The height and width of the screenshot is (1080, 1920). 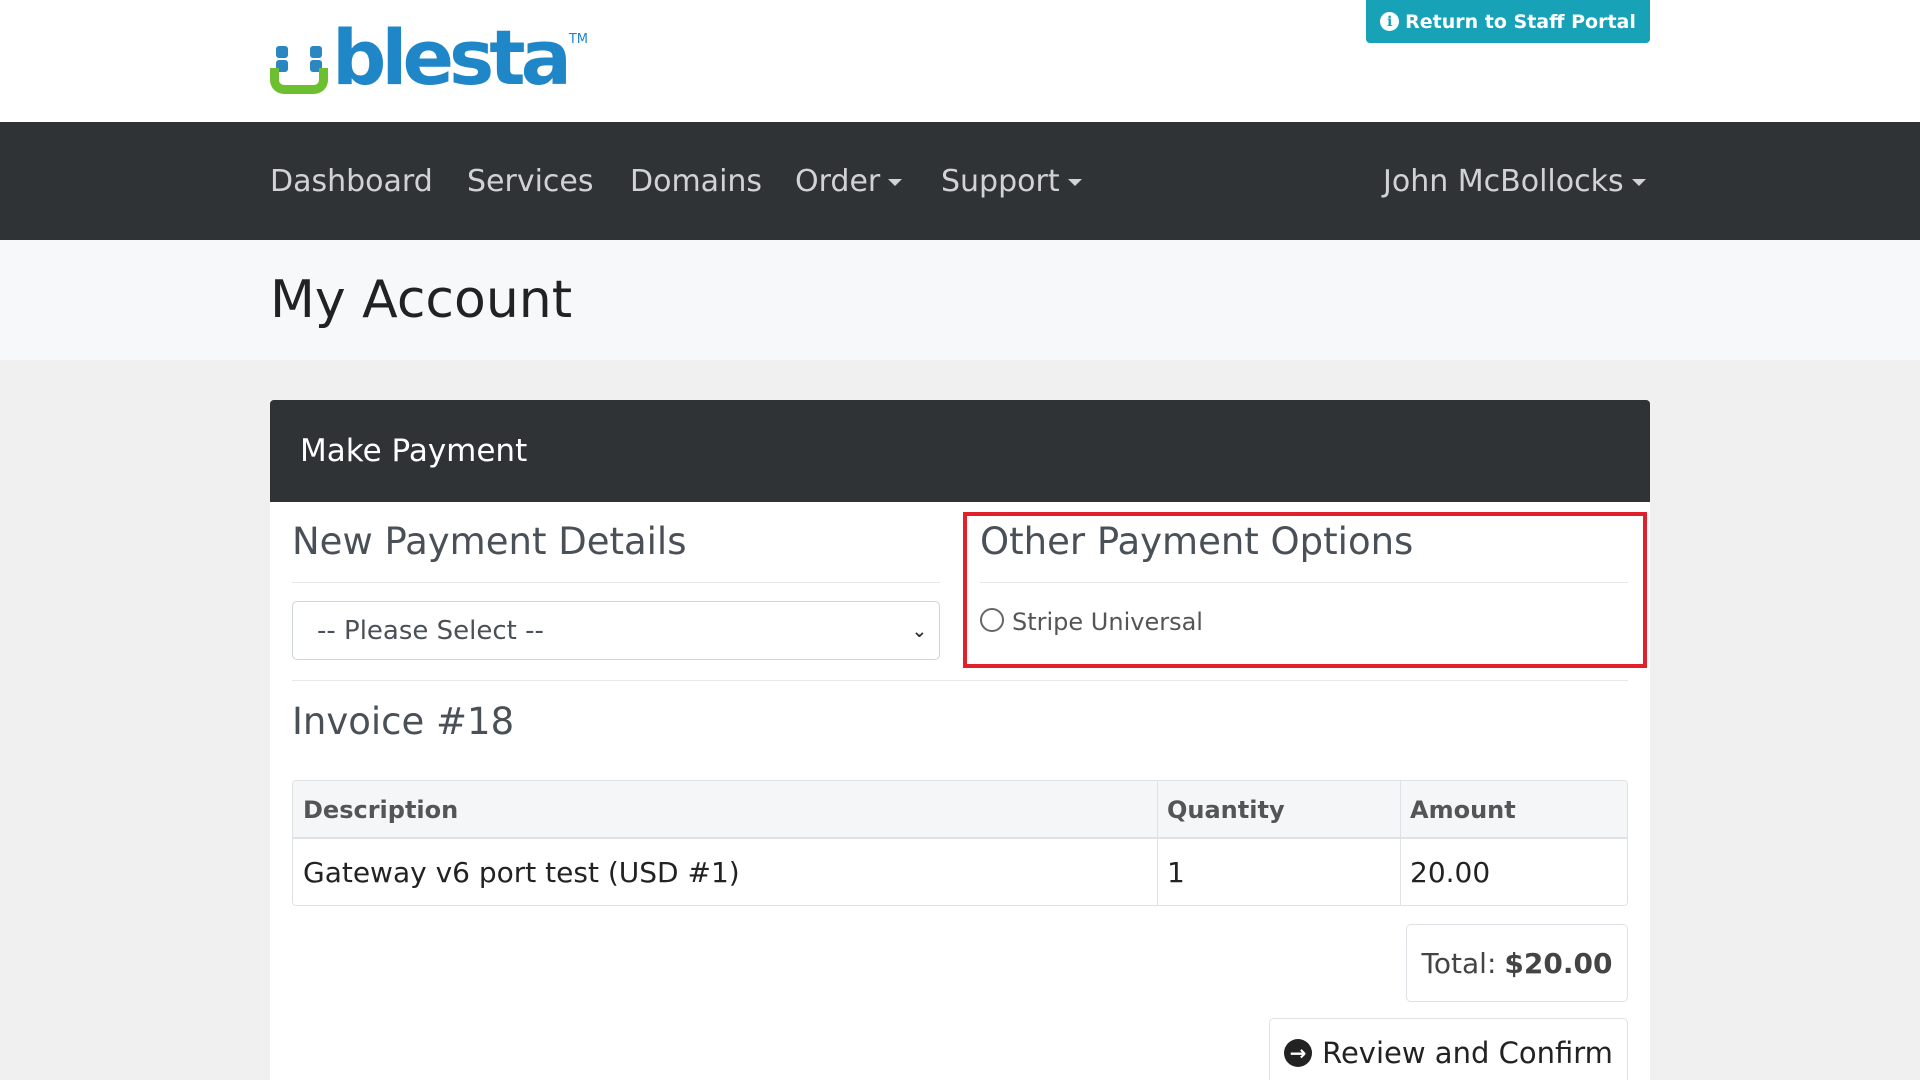 I want to click on nav-services: Services, so click(x=530, y=181).